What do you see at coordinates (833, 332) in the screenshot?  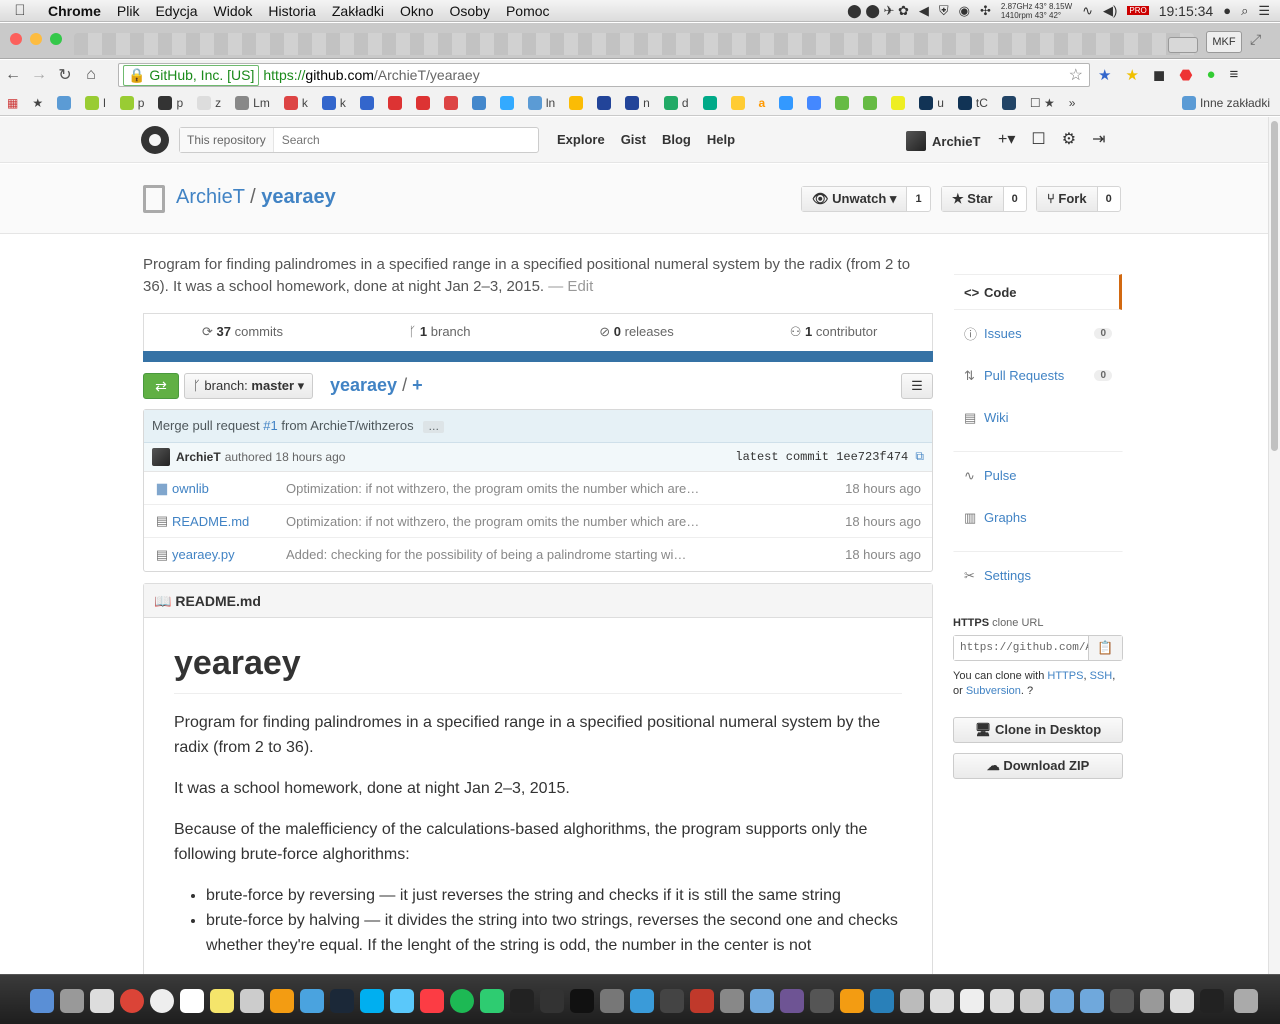 I see `contributors-stat: ⚇ 1 contributor` at bounding box center [833, 332].